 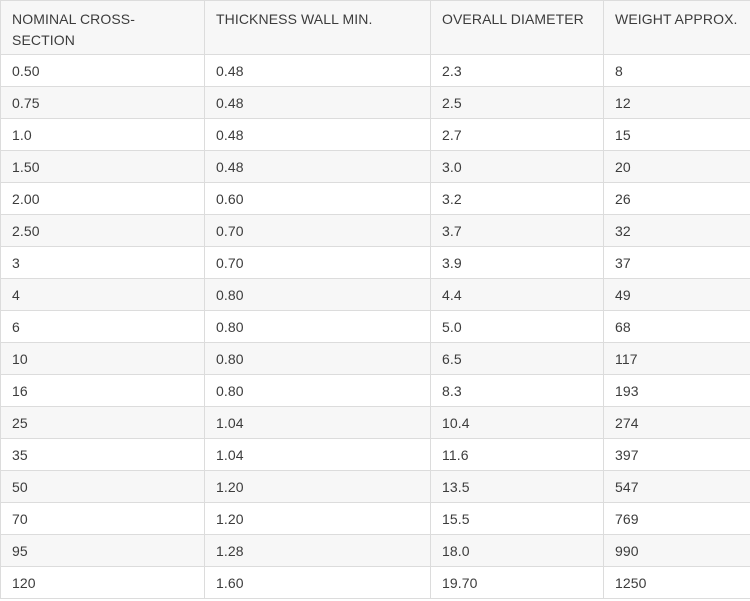 I want to click on cell-overall-diameter: 2.5, so click(x=517, y=102).